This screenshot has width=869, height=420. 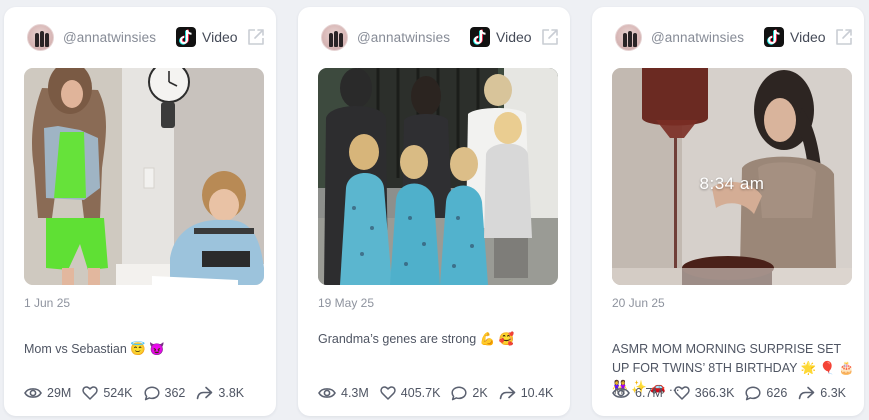 I want to click on likes-stat: 366.3K, so click(x=704, y=393).